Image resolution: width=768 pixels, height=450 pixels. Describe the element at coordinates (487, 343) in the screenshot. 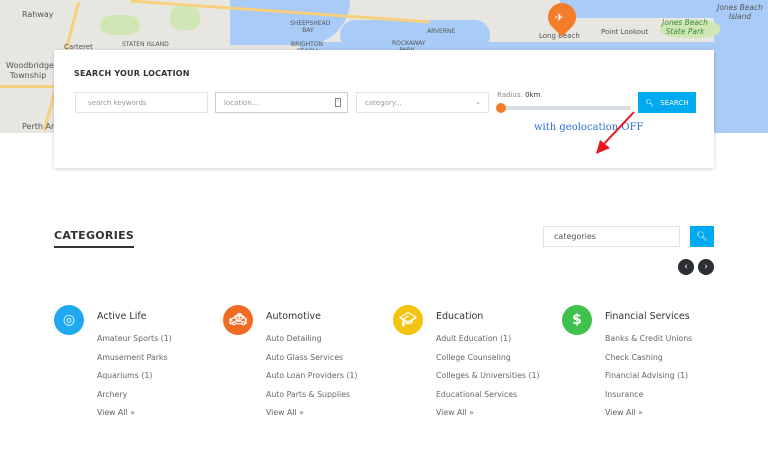

I see `category-link: Adult Education (1)` at that location.